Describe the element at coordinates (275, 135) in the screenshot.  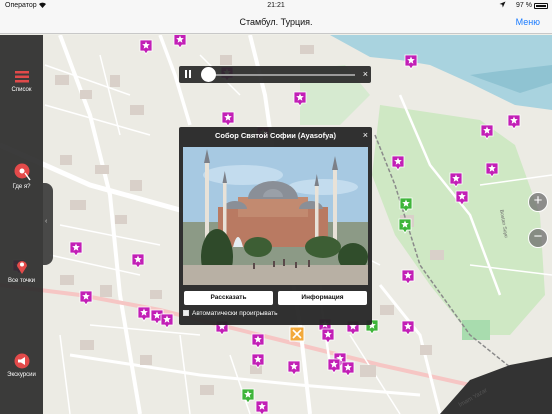
I see `popup-title: Собор Святой Софии (Ayasofya)` at that location.